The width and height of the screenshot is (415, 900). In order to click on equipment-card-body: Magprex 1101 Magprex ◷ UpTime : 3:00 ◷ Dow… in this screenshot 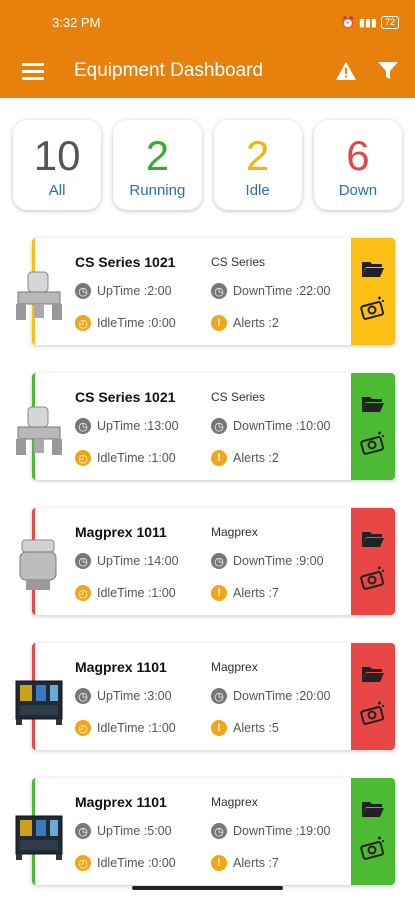, I will do `click(213, 696)`.